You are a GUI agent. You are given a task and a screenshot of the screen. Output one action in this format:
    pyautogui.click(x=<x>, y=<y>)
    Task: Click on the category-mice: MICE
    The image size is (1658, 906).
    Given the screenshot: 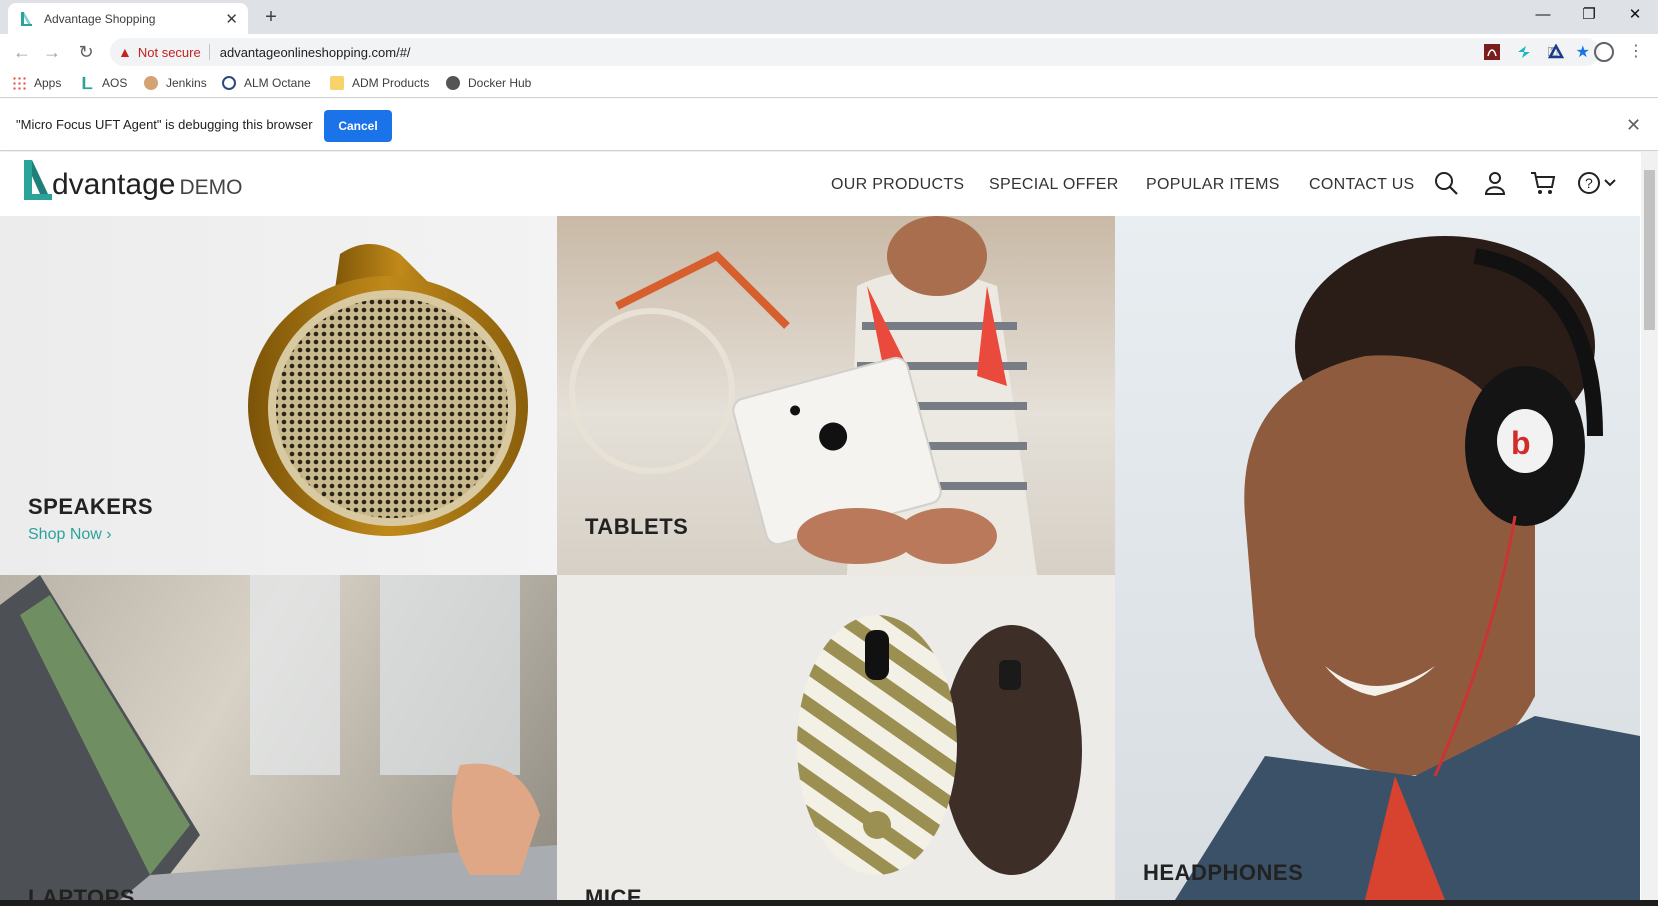 What is the action you would take?
    pyautogui.click(x=836, y=737)
    